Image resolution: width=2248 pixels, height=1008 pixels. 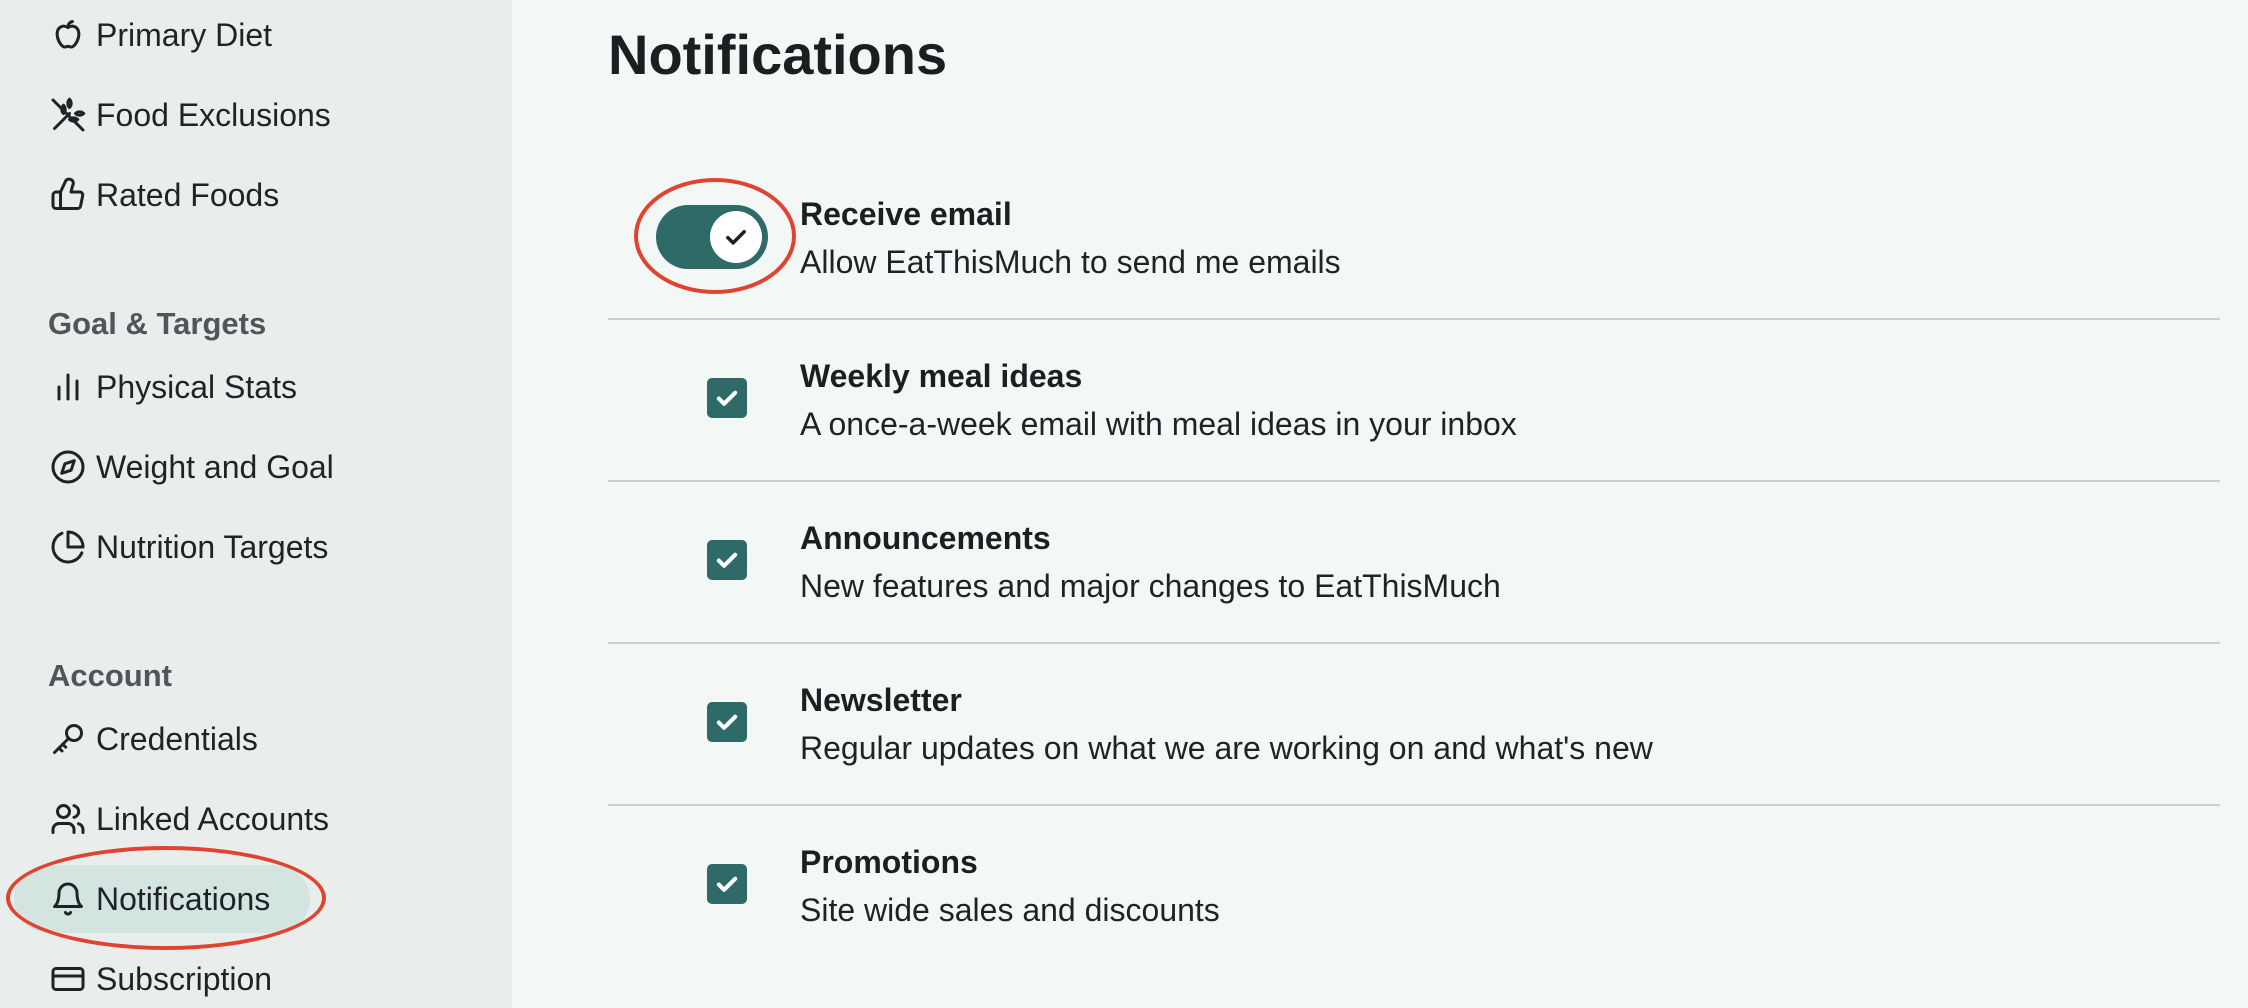 What do you see at coordinates (184, 34) in the screenshot?
I see `sidebar-item-label: Primary Diet` at bounding box center [184, 34].